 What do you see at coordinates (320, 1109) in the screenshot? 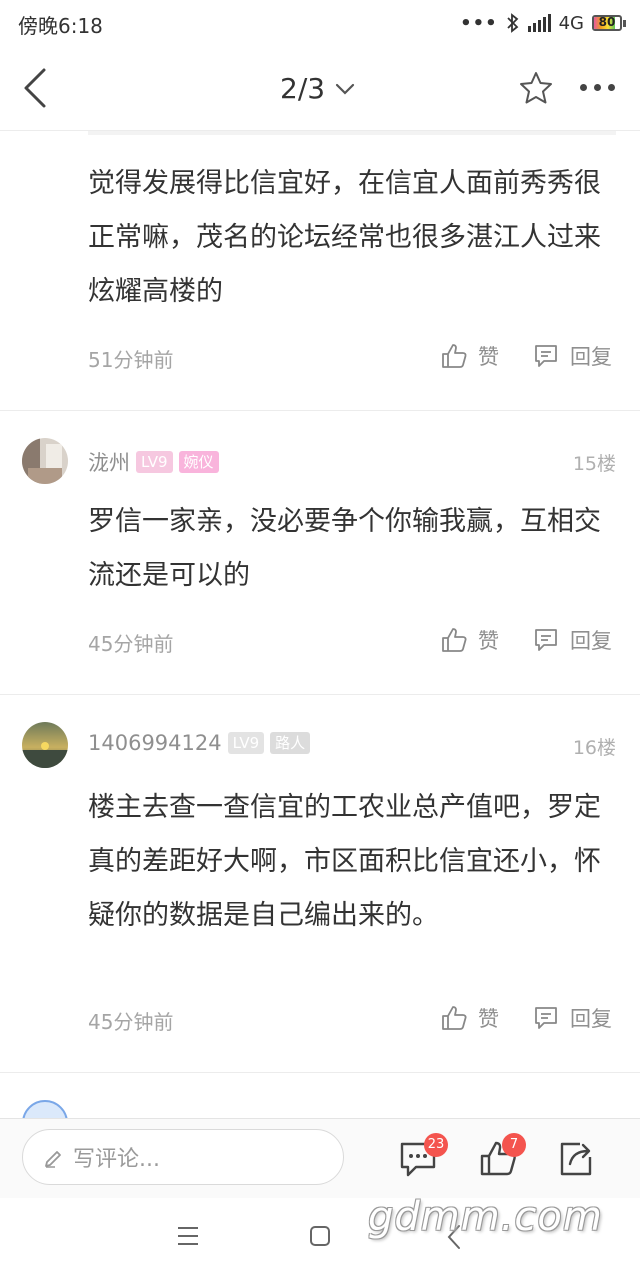
I see `partial-comment-item` at bounding box center [320, 1109].